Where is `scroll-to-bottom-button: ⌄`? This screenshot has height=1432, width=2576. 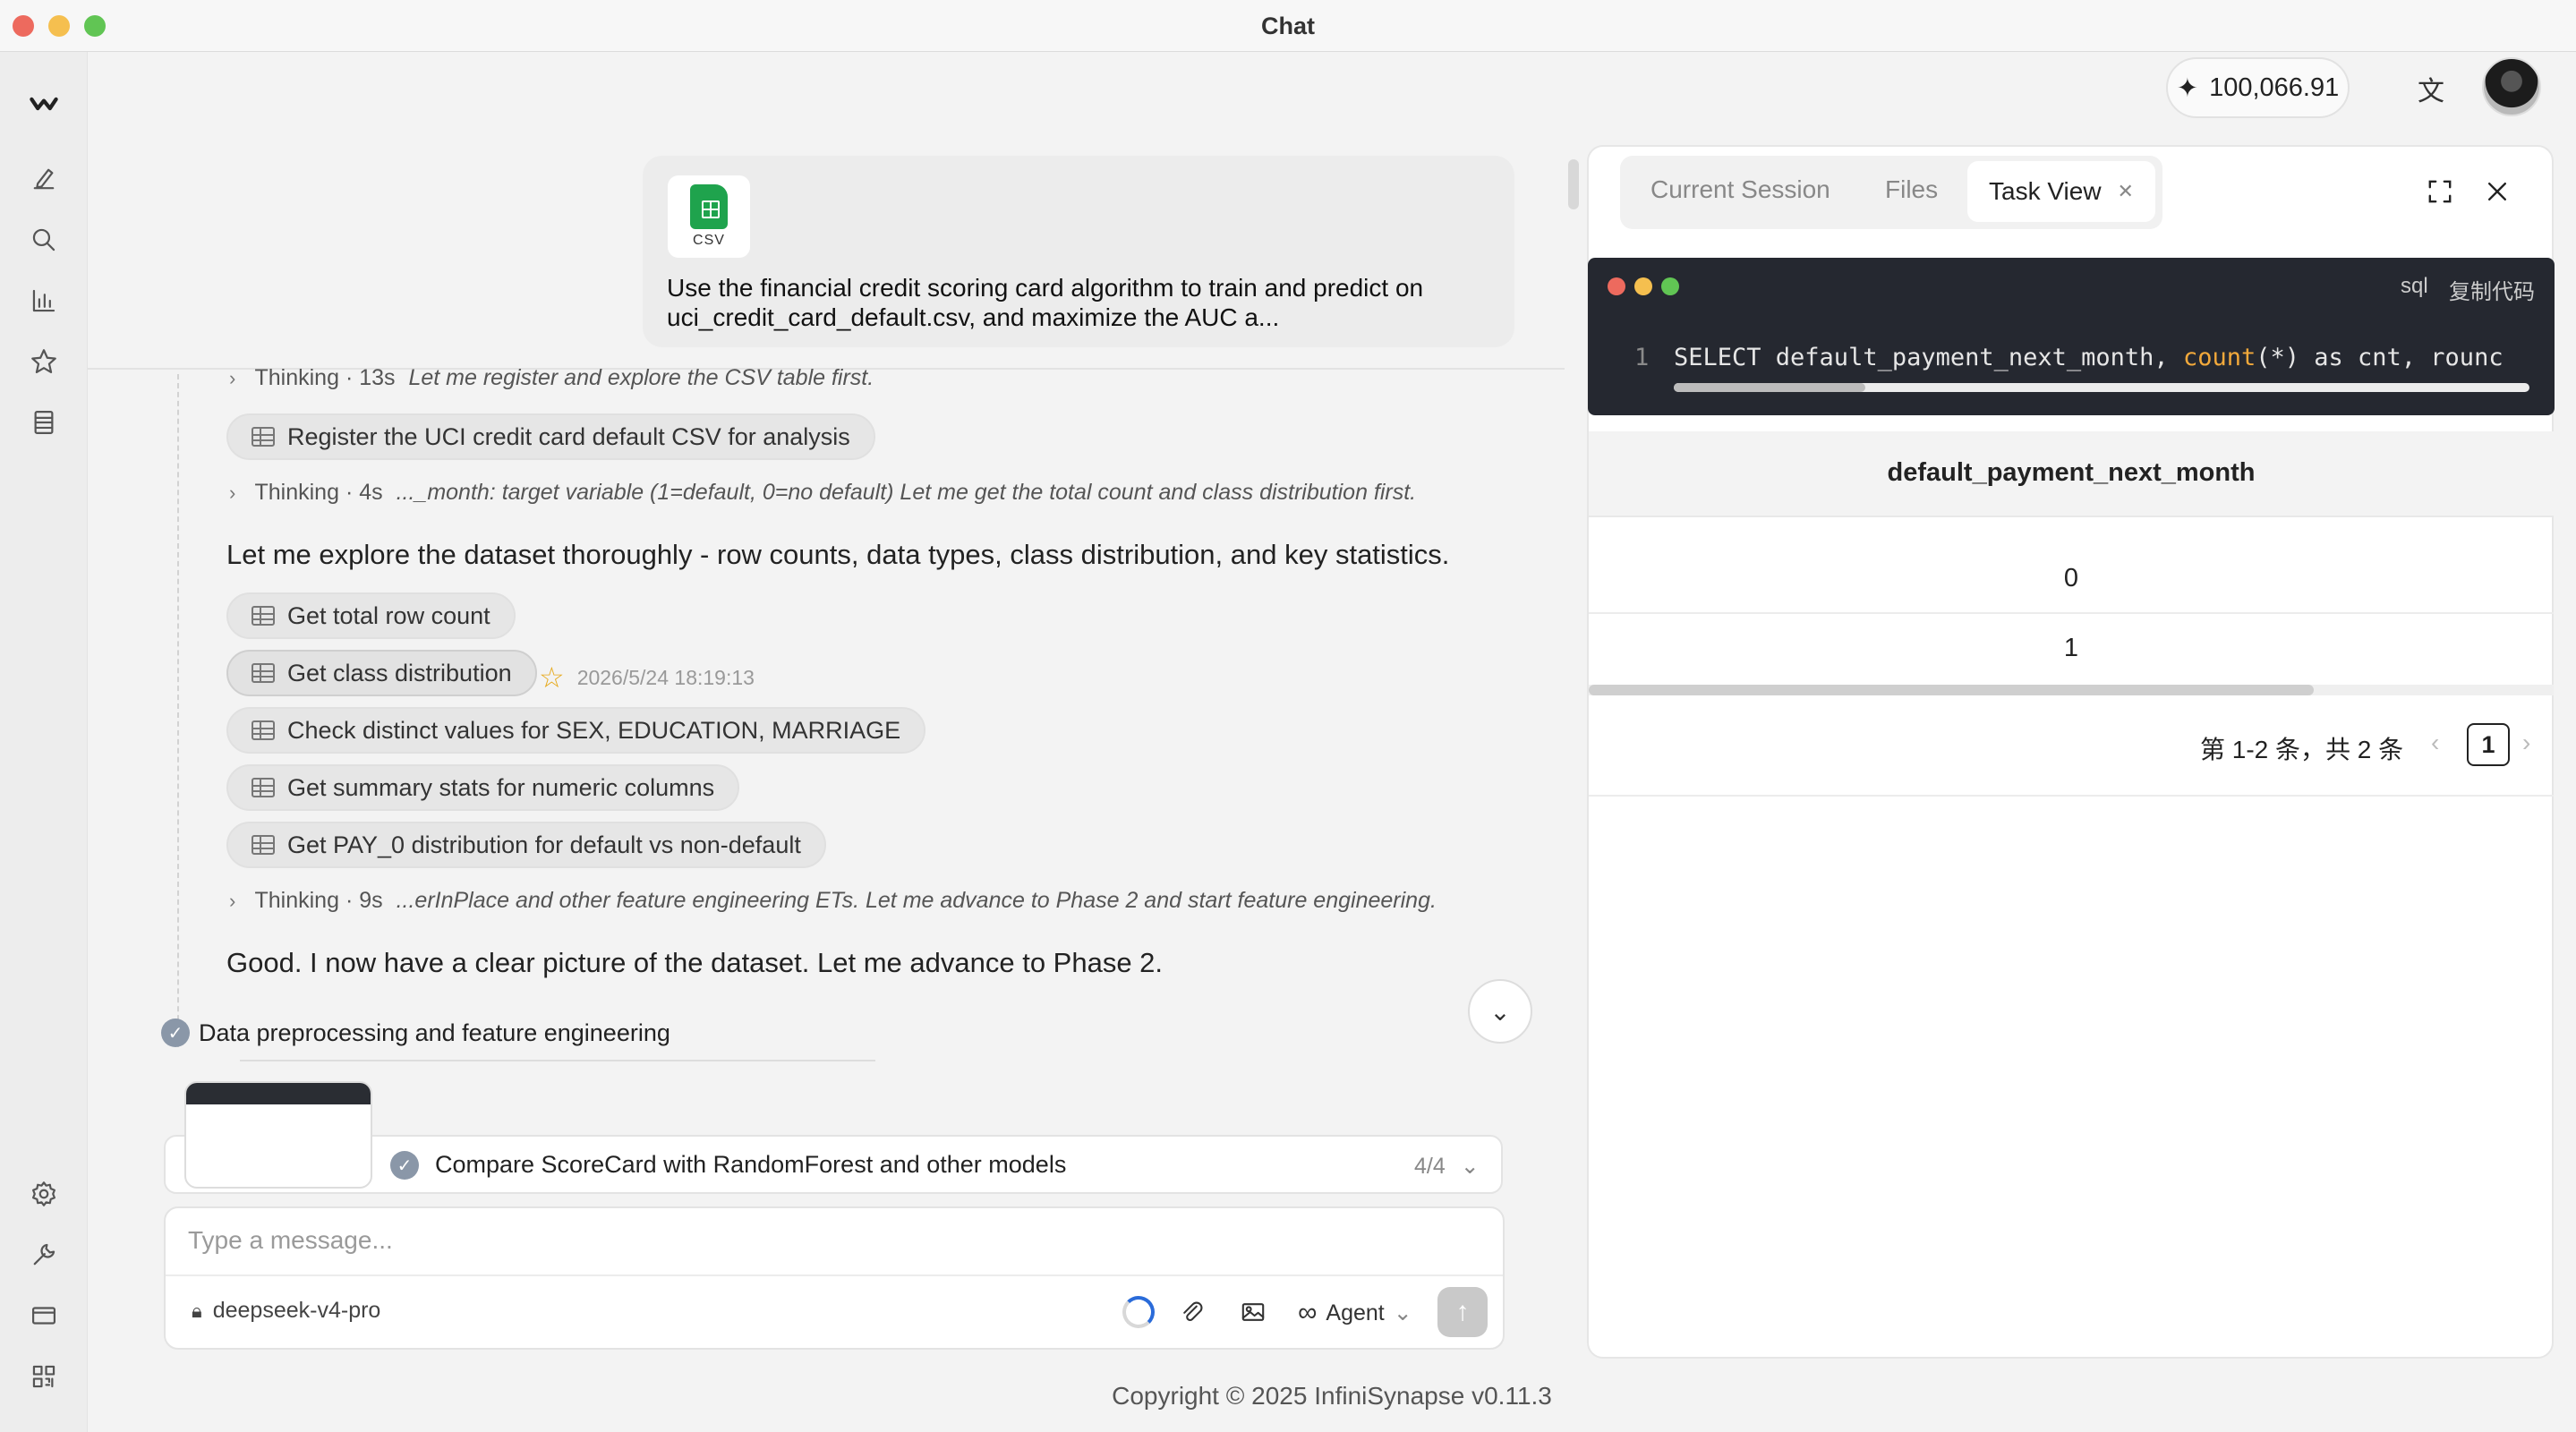 scroll-to-bottom-button: ⌄ is located at coordinates (1500, 1011).